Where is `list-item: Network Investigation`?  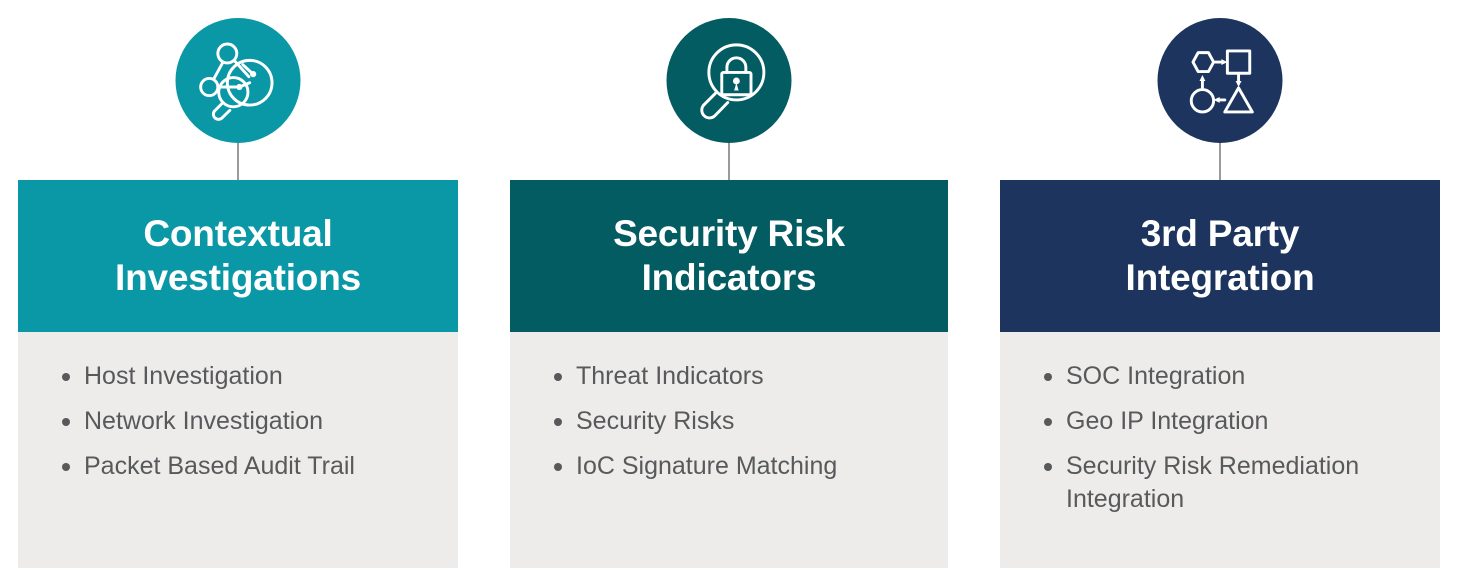
list-item: Network Investigation is located at coordinates (240, 421).